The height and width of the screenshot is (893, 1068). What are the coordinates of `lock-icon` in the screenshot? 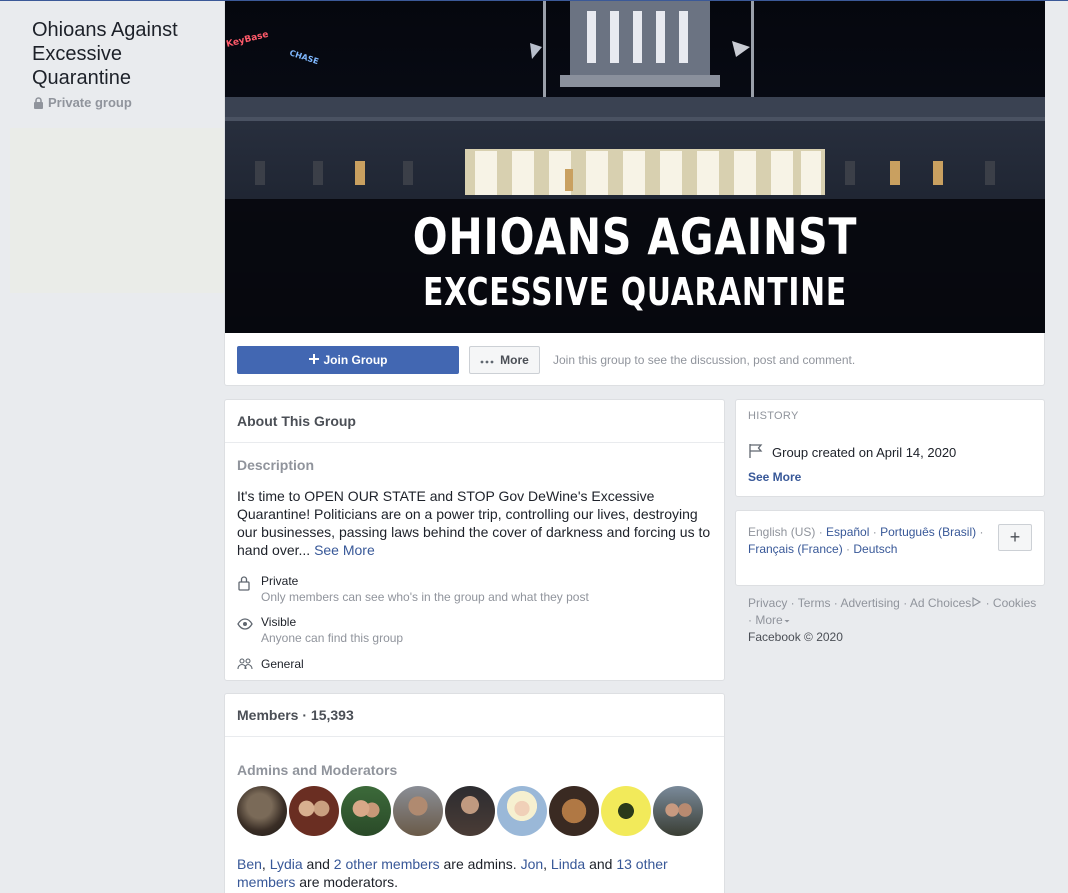 It's located at (38, 102).